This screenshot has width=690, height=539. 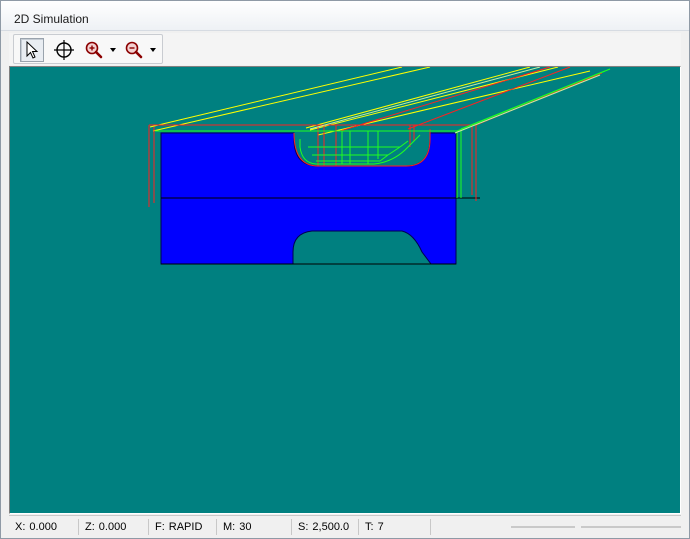 What do you see at coordinates (596, 527) in the screenshot?
I see `resize-grip` at bounding box center [596, 527].